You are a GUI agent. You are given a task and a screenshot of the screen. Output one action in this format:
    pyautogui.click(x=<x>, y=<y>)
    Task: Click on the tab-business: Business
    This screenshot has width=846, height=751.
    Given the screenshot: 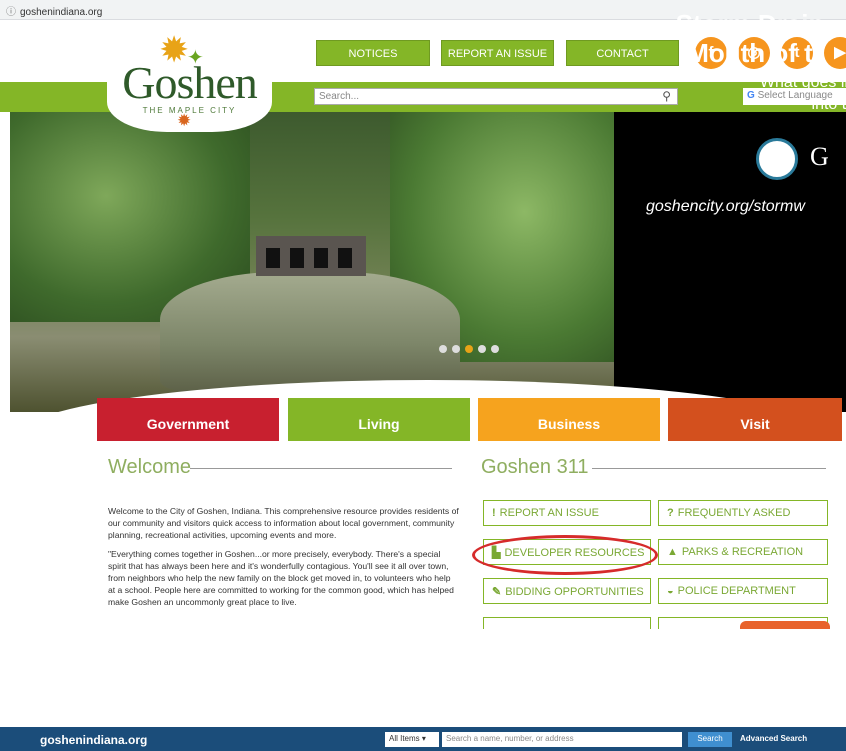 What is the action you would take?
    pyautogui.click(x=569, y=419)
    